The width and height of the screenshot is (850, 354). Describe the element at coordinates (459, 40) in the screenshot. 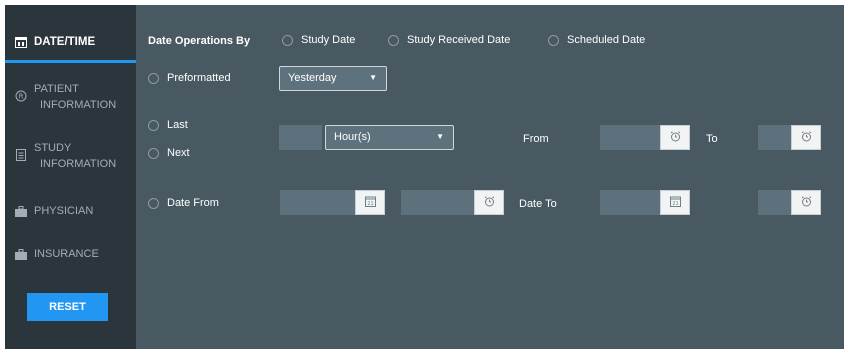

I see `radio-label: Study Received Date` at that location.